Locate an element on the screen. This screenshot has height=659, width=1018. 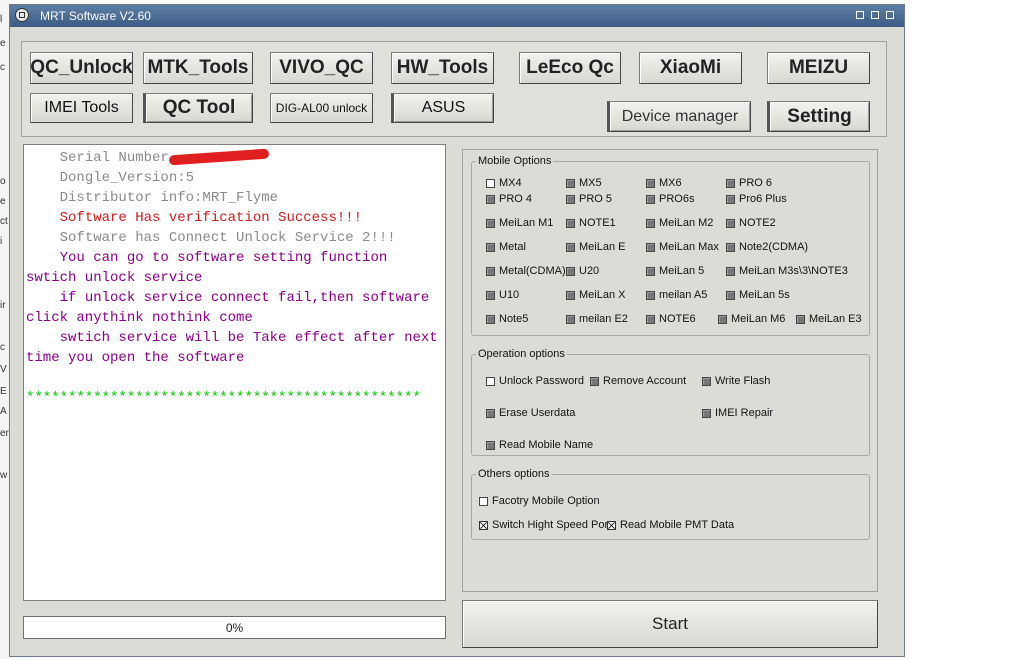
log-line: Distributor info:MRT_Flyme is located at coordinates (152, 198).